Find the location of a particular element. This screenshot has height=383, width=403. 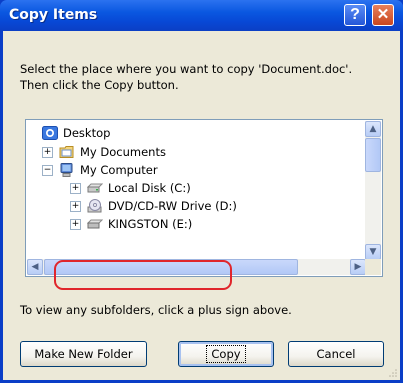

help-button: ? is located at coordinates (355, 15).